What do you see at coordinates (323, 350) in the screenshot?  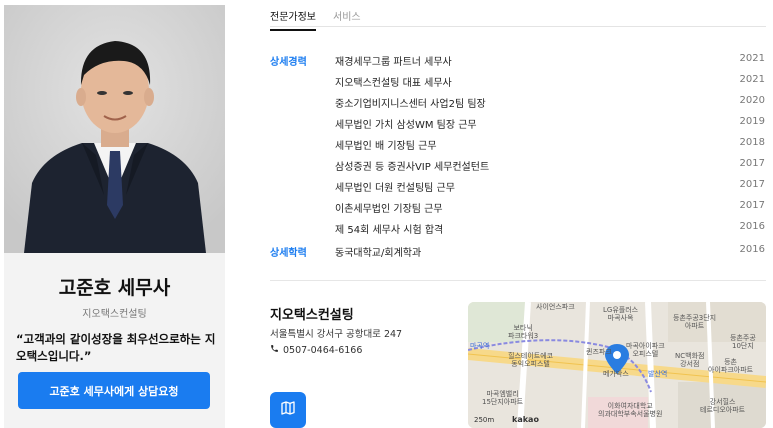 I see `phone-number: 0507-0464-6166` at bounding box center [323, 350].